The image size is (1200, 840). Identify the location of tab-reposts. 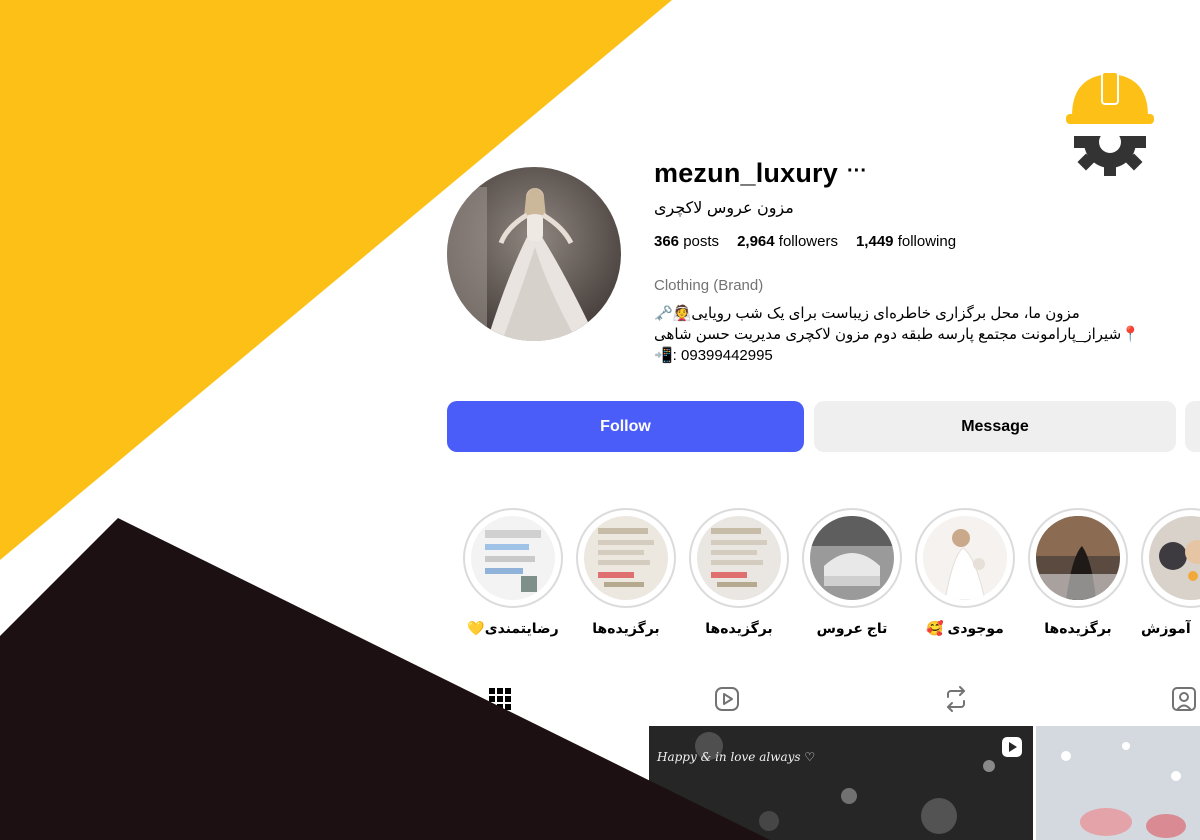
(956, 699).